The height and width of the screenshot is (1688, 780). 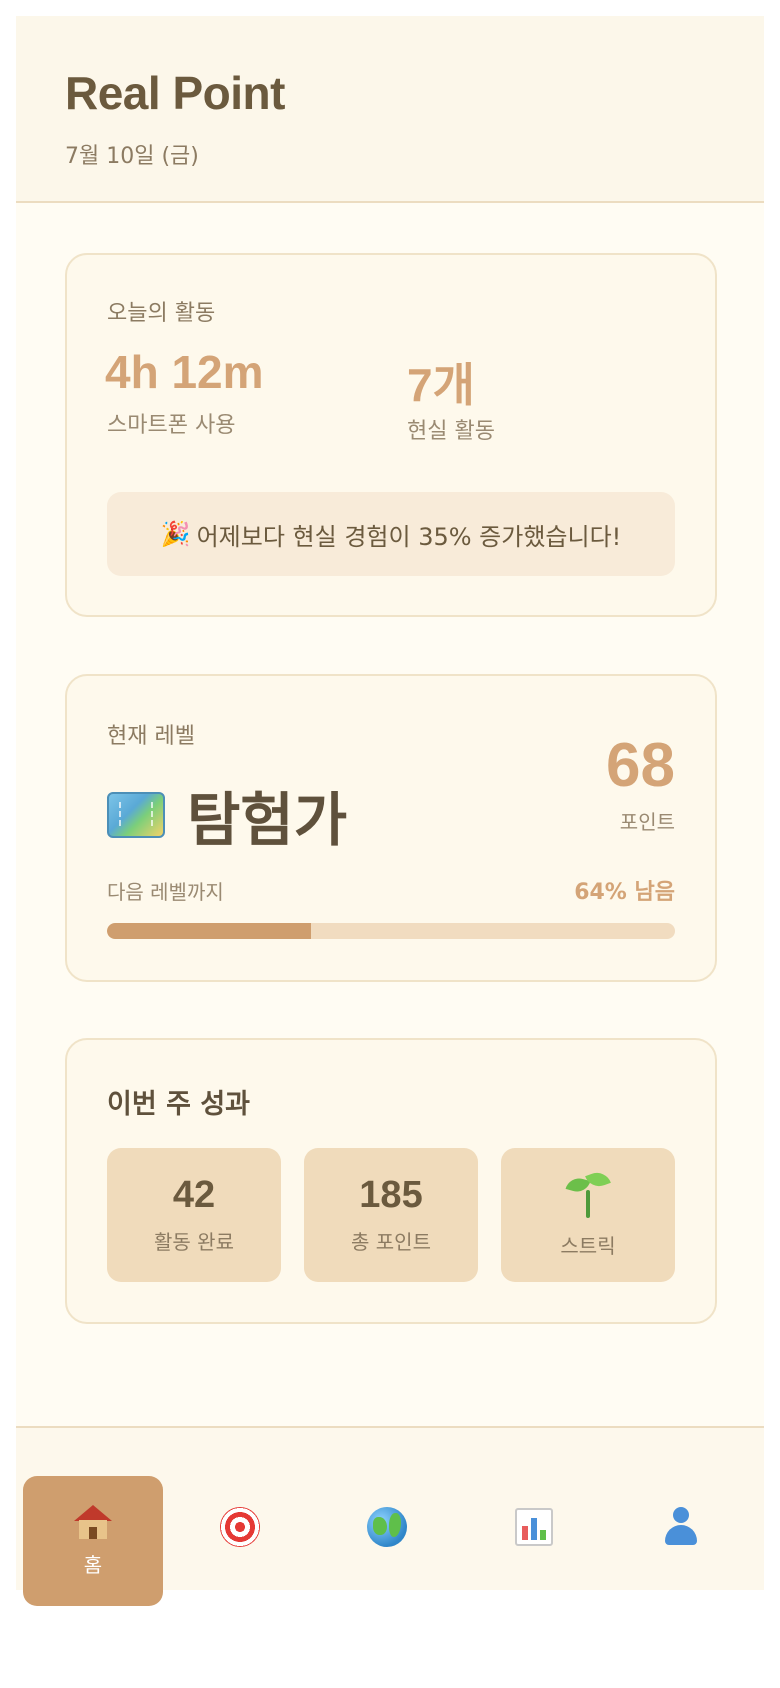 I want to click on level-remaining: 64% 남음, so click(x=624, y=892).